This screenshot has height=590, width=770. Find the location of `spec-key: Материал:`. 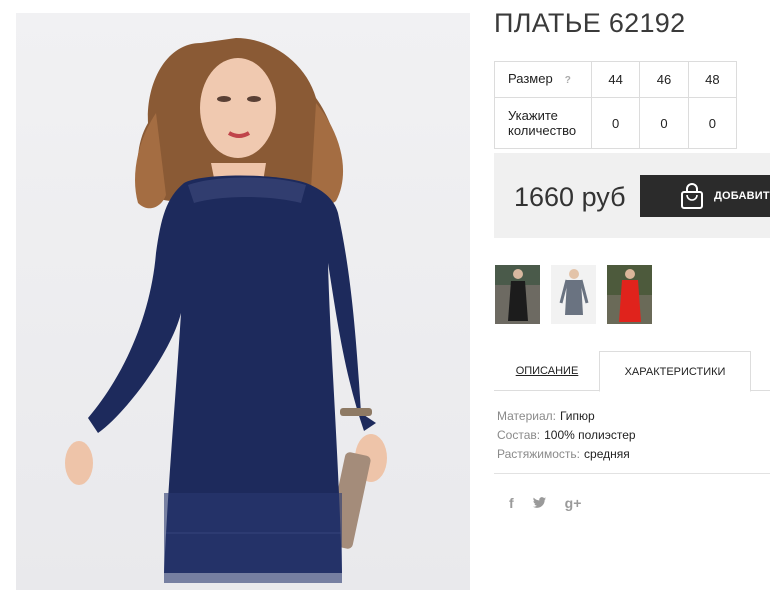

spec-key: Материал: is located at coordinates (526, 416).